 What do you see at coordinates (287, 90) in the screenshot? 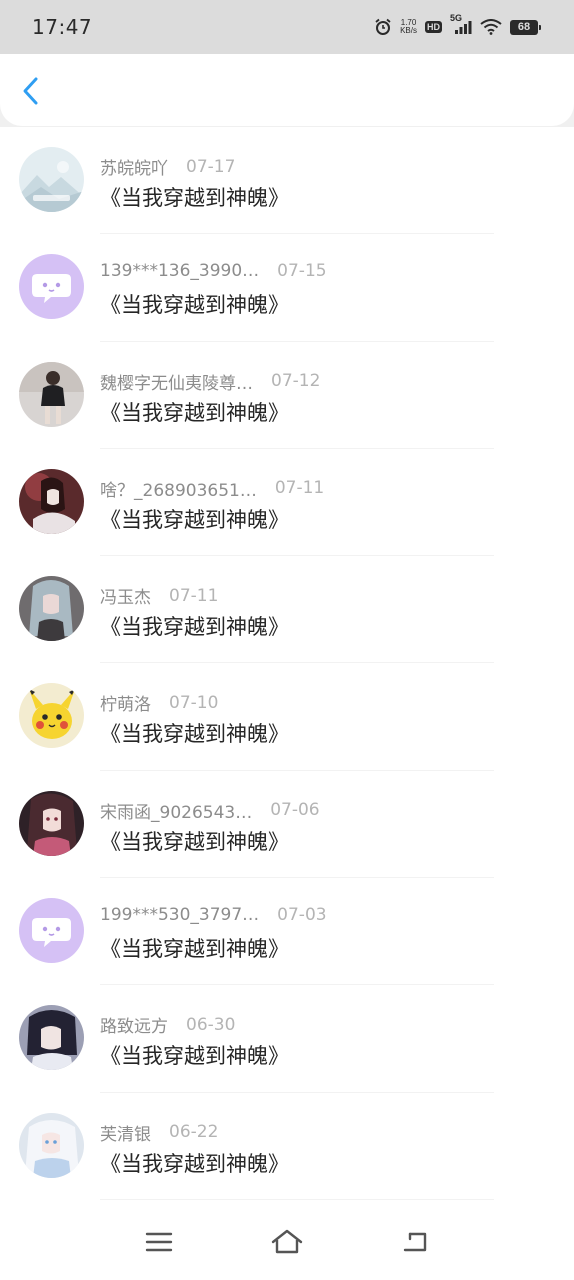
I see `header-bar` at bounding box center [287, 90].